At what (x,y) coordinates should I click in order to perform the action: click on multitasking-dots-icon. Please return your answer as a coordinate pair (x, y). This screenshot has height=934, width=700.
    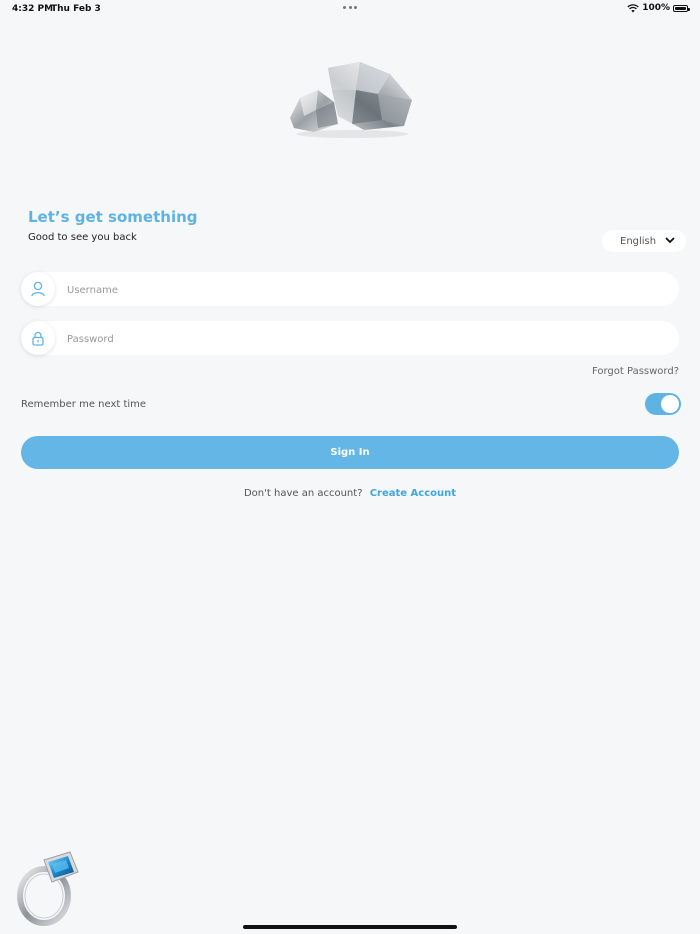
    Looking at the image, I should click on (350, 8).